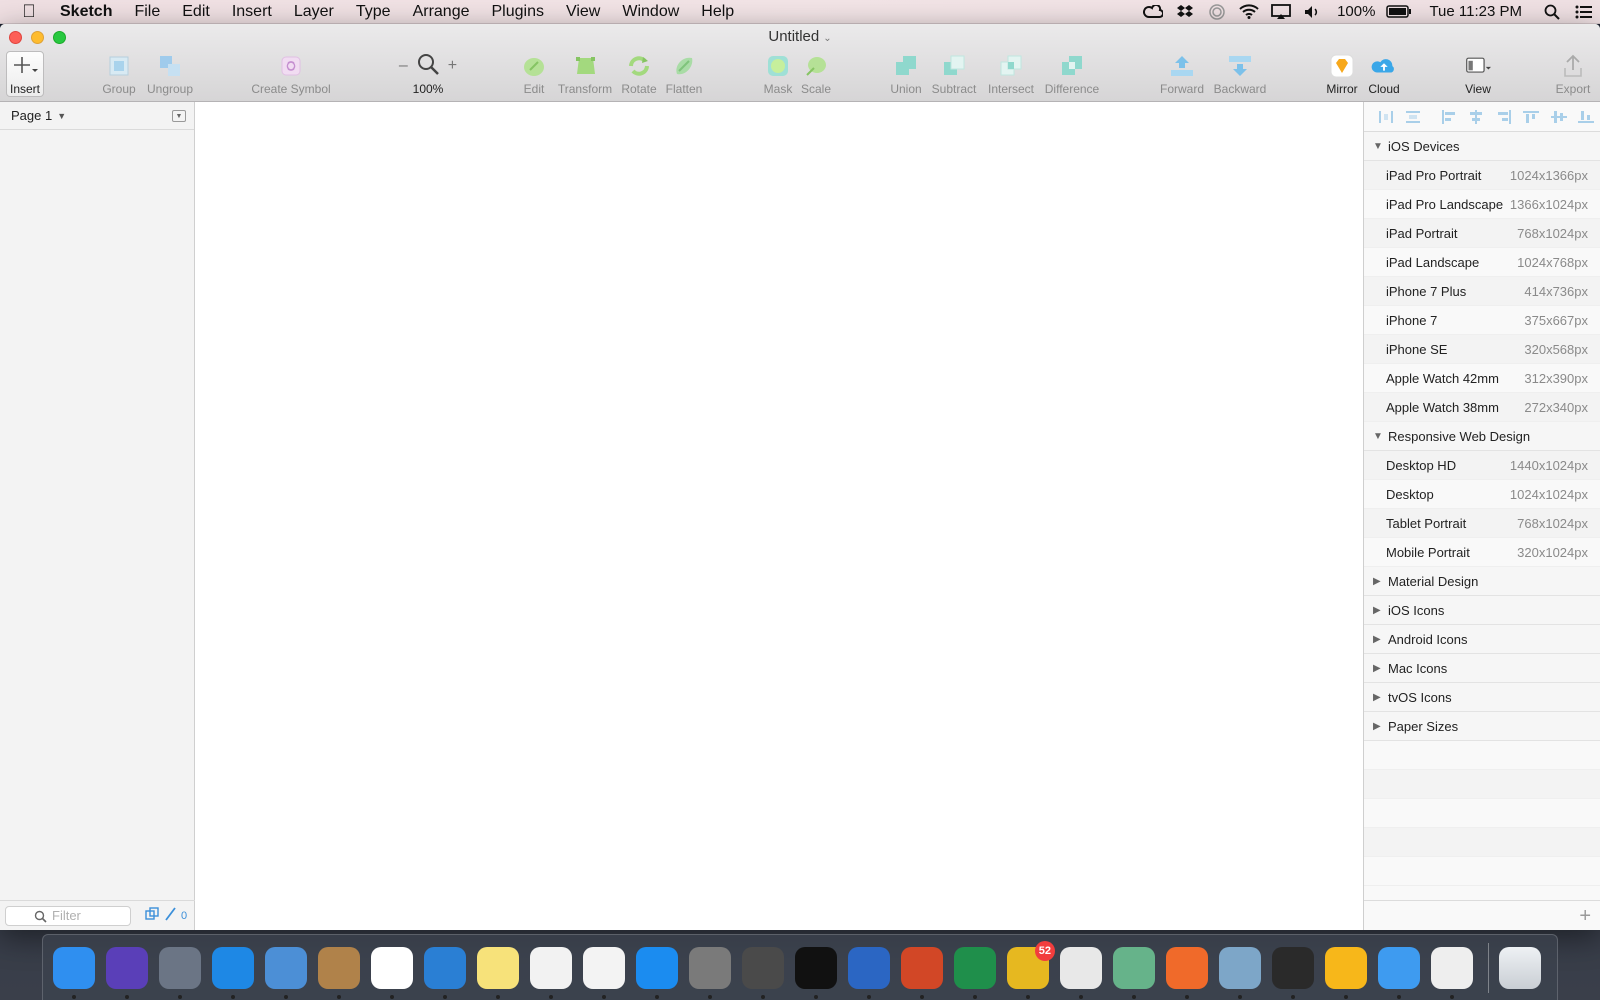  What do you see at coordinates (25, 74) in the screenshot?
I see `insert-button: Insert` at bounding box center [25, 74].